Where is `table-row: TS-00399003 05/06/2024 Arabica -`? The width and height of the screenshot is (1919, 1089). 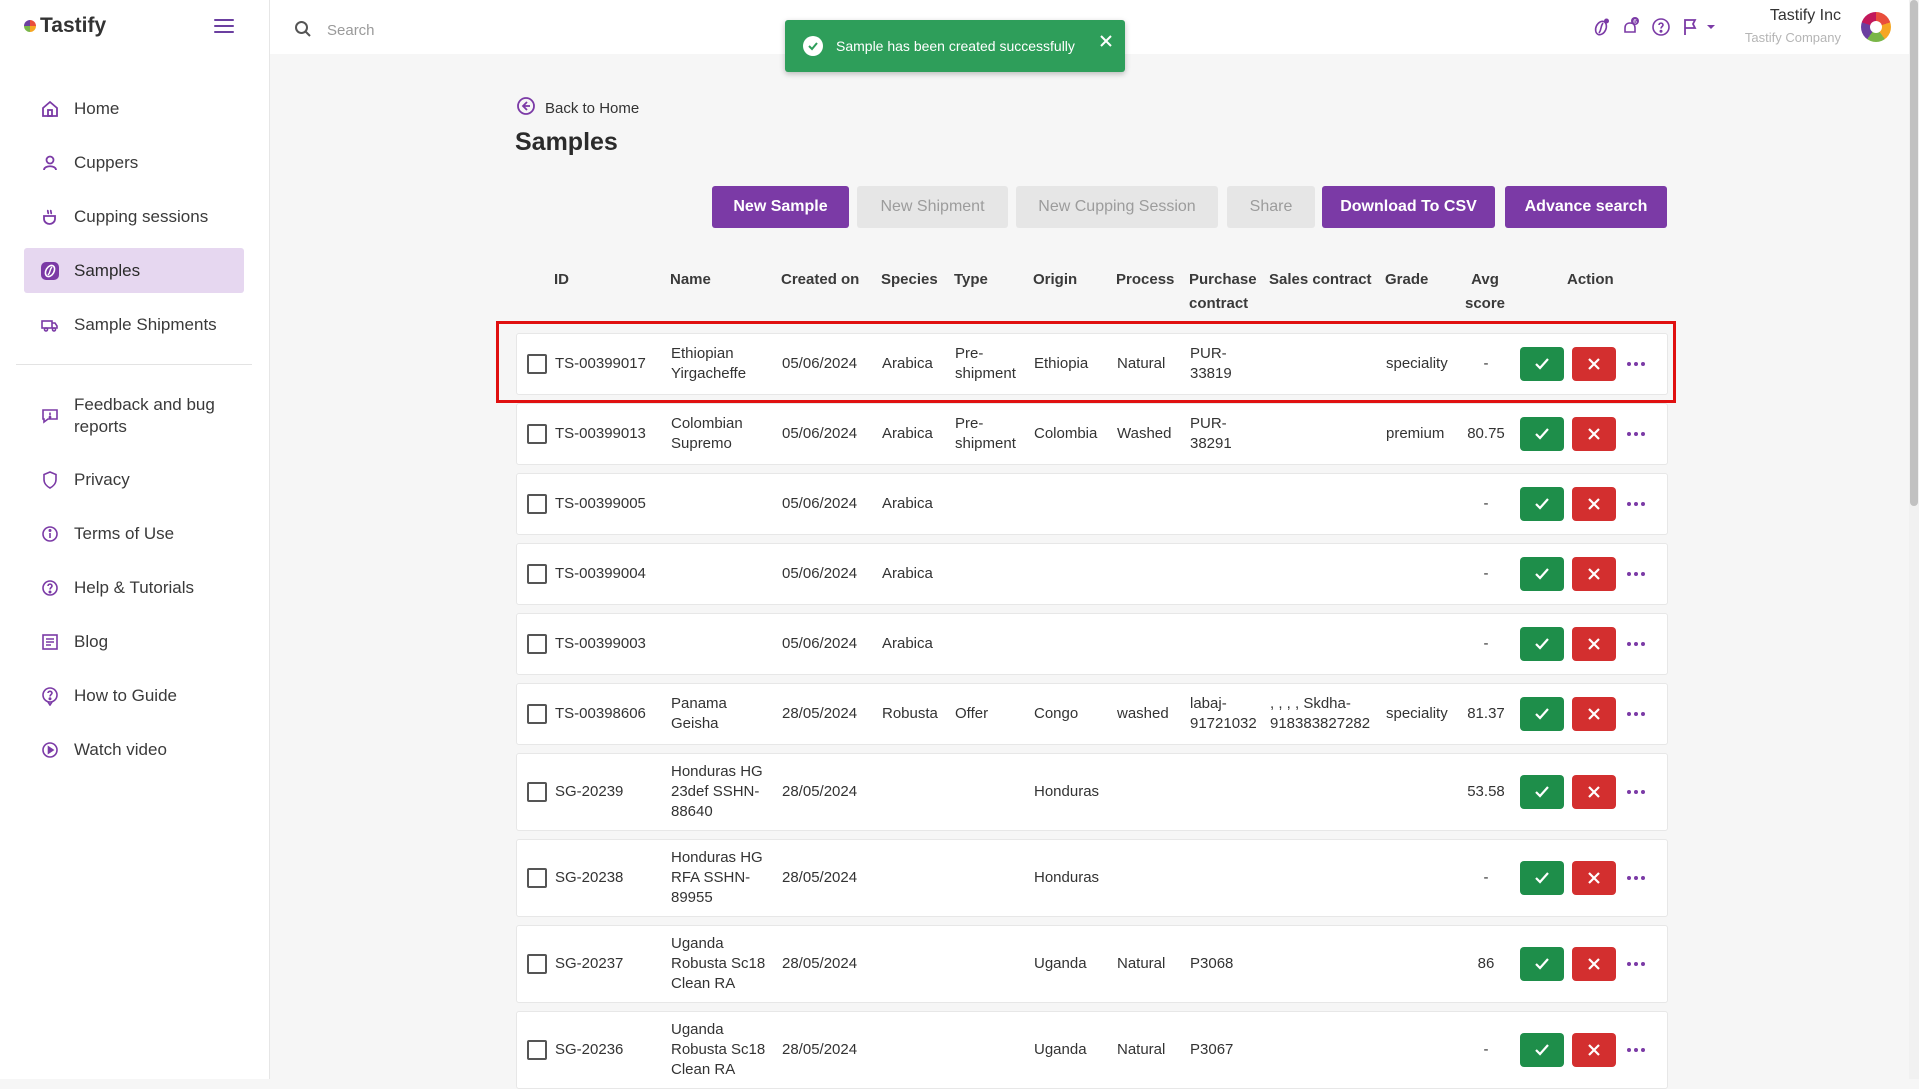
table-row: TS-00399003 05/06/2024 Arabica - is located at coordinates (1092, 644).